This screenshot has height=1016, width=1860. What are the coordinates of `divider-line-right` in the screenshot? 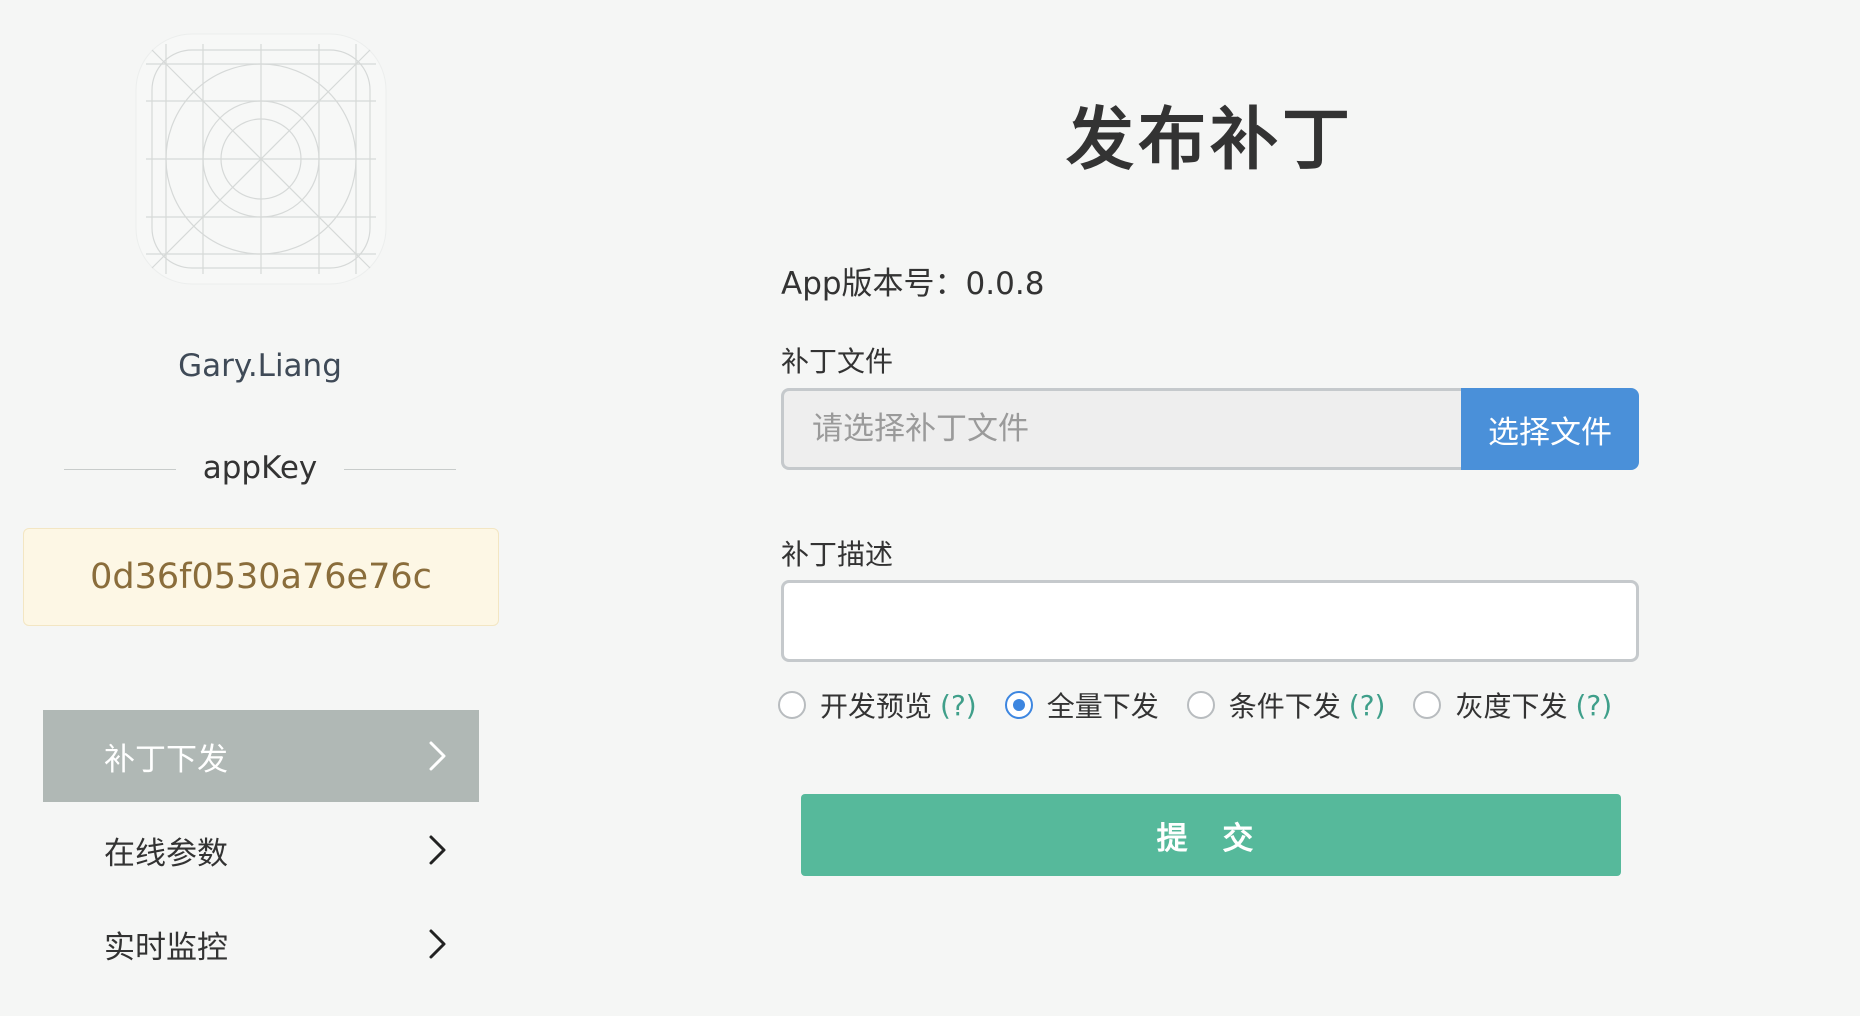 It's located at (400, 469).